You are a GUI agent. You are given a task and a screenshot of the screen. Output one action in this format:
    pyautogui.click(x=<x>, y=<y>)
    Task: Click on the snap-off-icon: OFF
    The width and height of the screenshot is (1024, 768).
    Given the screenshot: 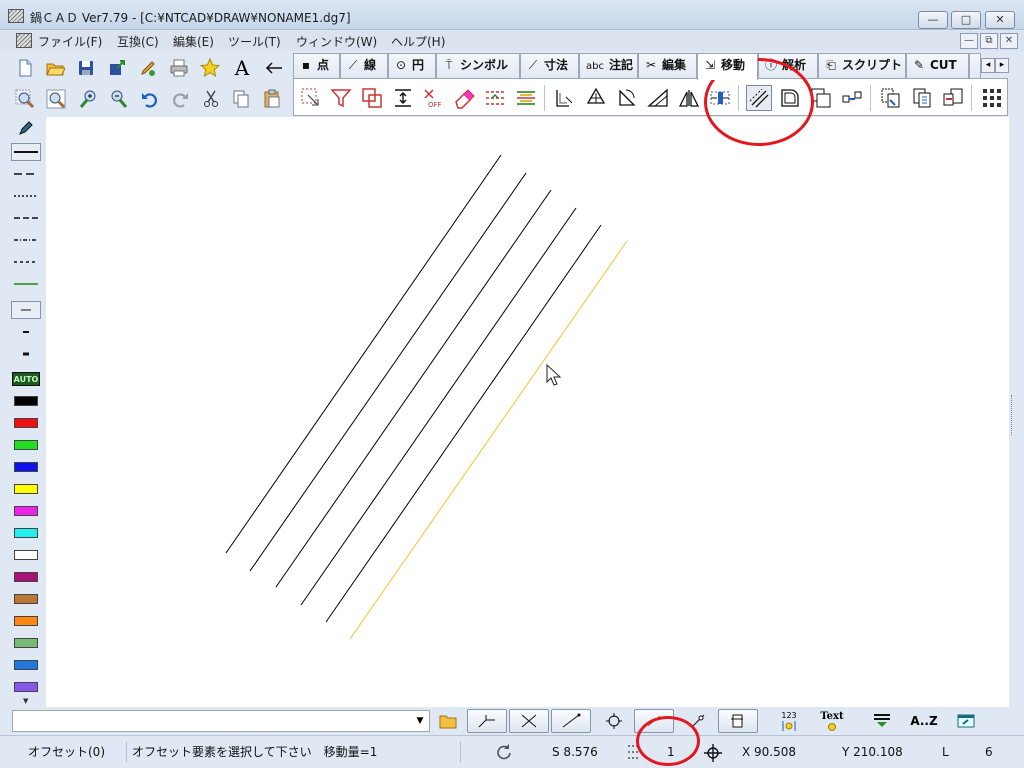 What is the action you would take?
    pyautogui.click(x=433, y=98)
    